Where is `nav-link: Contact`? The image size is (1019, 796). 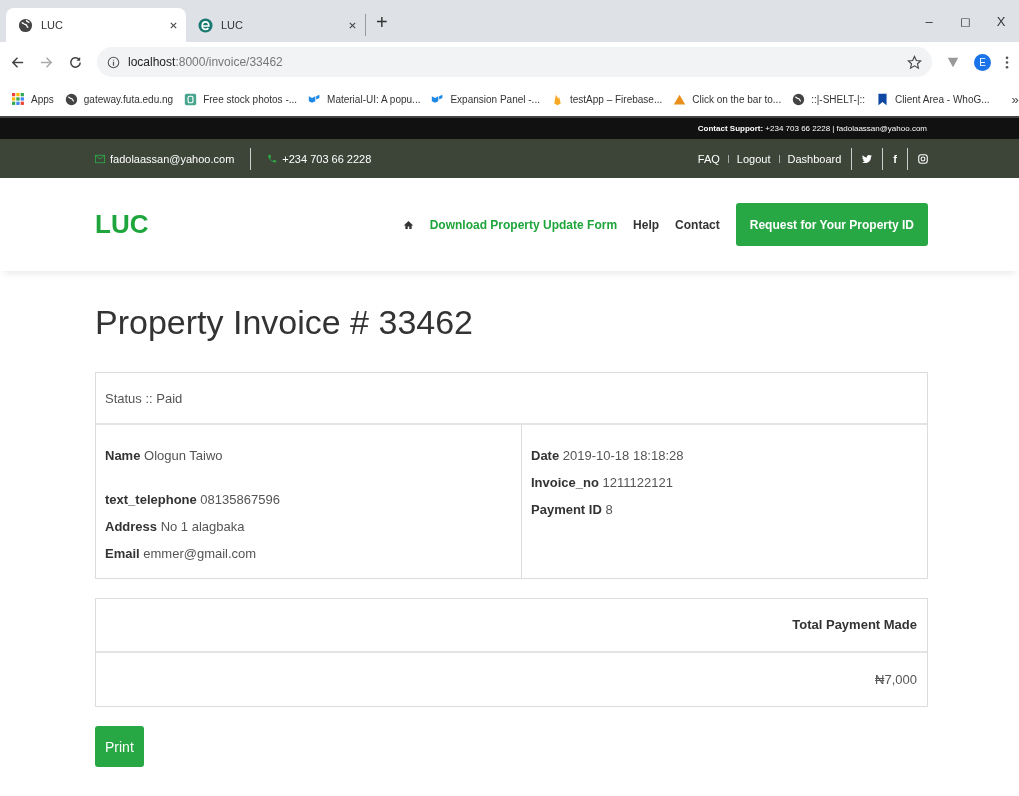 nav-link: Contact is located at coordinates (697, 224).